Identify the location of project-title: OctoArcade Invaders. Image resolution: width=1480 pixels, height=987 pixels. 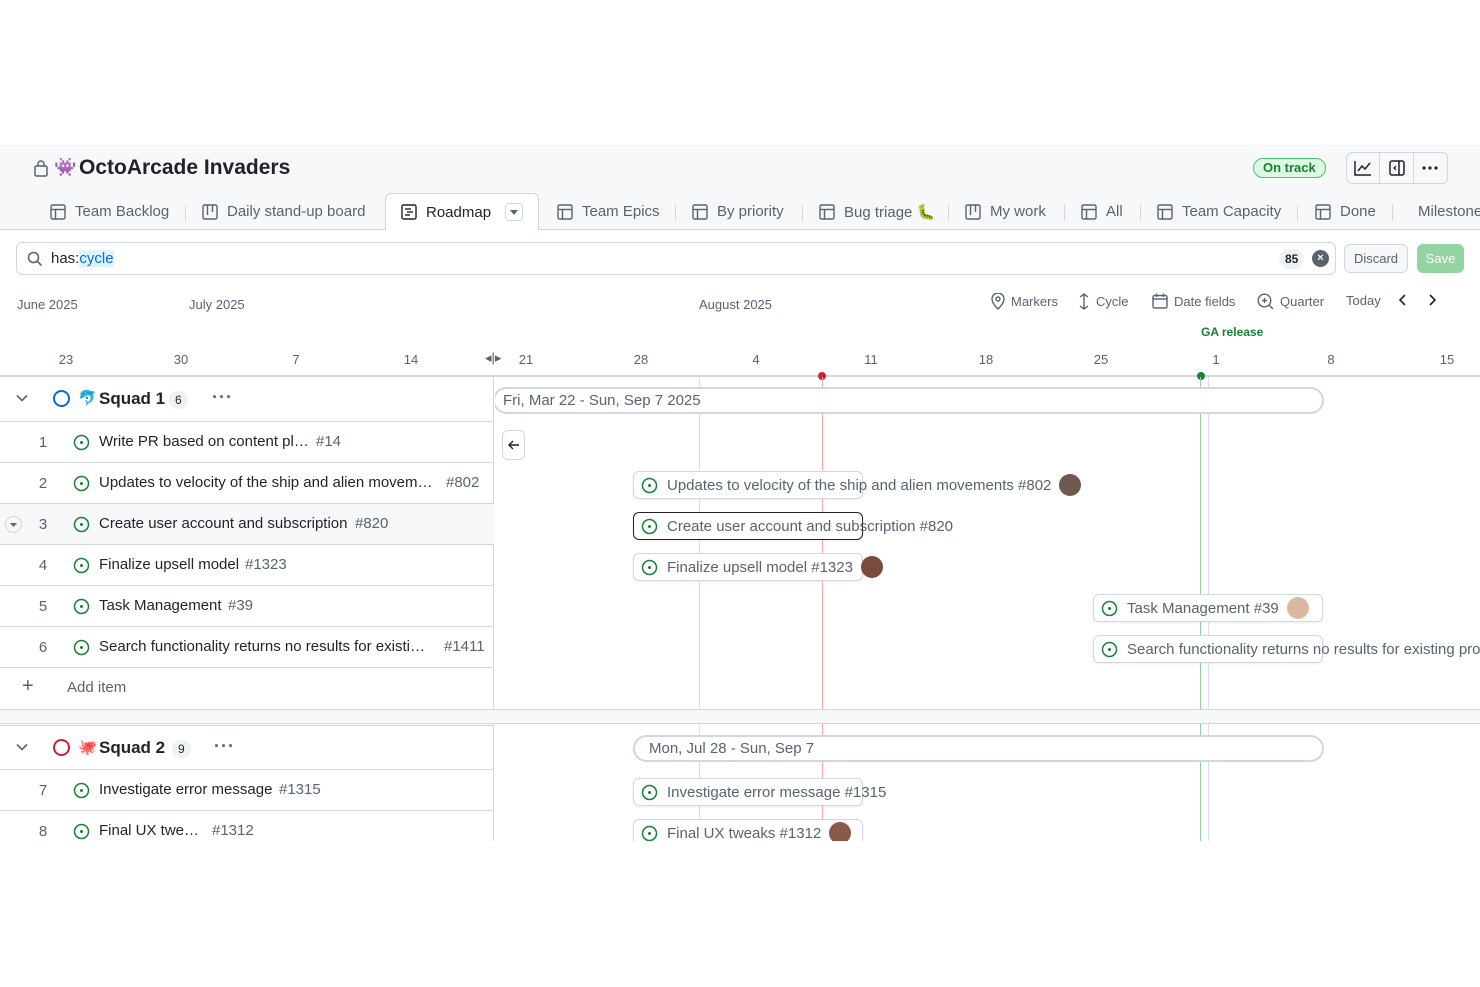
(184, 168).